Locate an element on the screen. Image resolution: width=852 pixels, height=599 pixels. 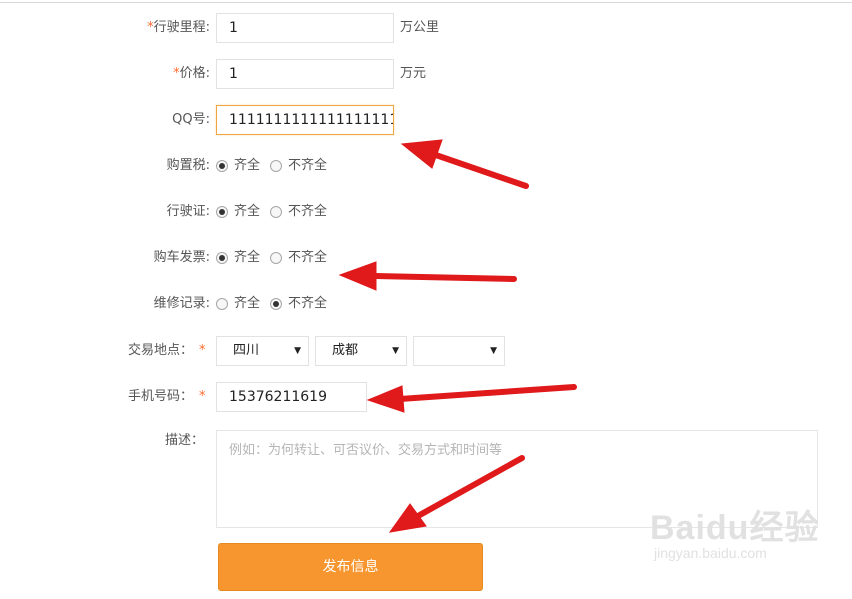
driving-license-complete-label: 齐全 is located at coordinates (247, 212).